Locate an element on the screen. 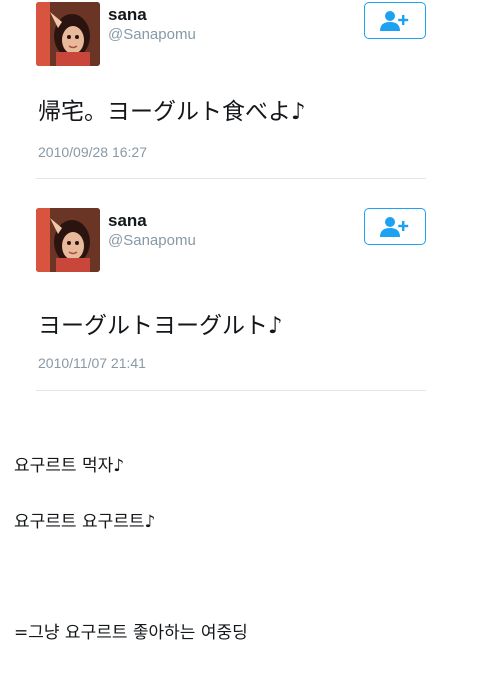  caption-translation-1: 요구르트 먹자♪ is located at coordinates (69, 466).